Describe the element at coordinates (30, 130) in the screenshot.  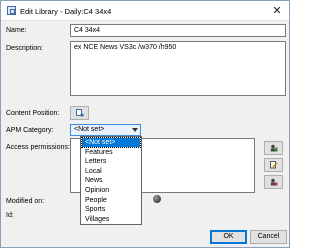
I see `apm-category-label: APM Category:` at that location.